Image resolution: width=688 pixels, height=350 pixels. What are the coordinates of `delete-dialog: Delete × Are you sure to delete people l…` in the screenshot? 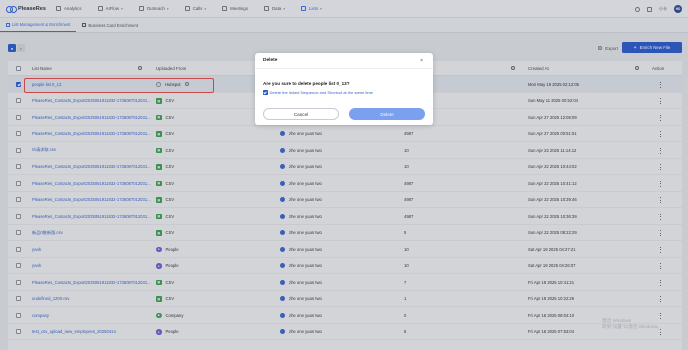 It's located at (344, 89).